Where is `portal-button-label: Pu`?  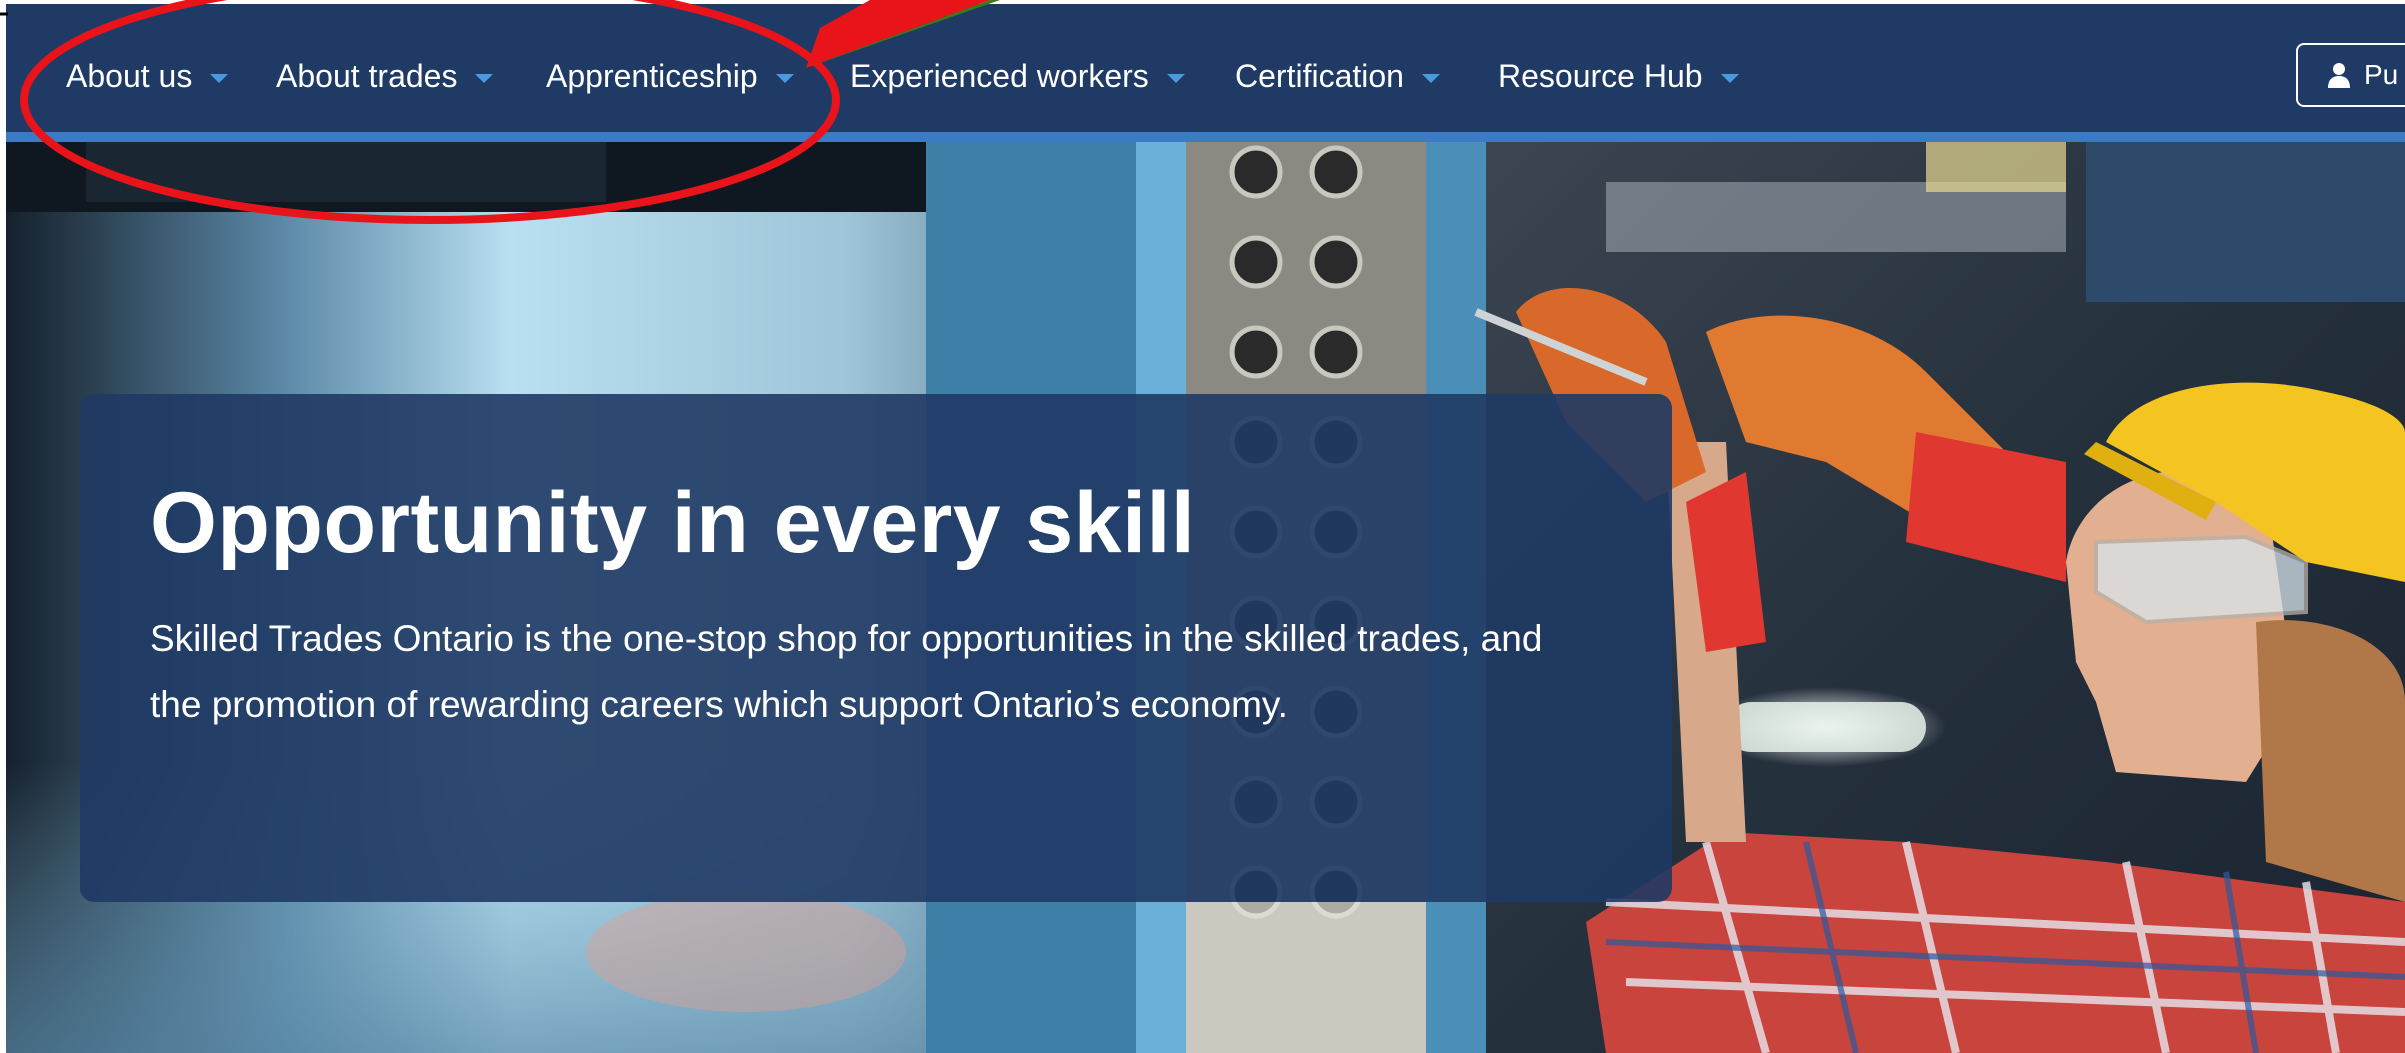 portal-button-label: Pu is located at coordinates (2381, 74).